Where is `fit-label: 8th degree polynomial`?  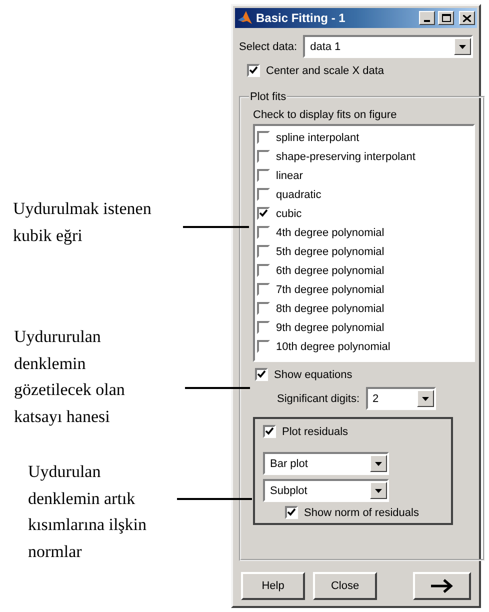
fit-label: 8th degree polynomial is located at coordinates (330, 308).